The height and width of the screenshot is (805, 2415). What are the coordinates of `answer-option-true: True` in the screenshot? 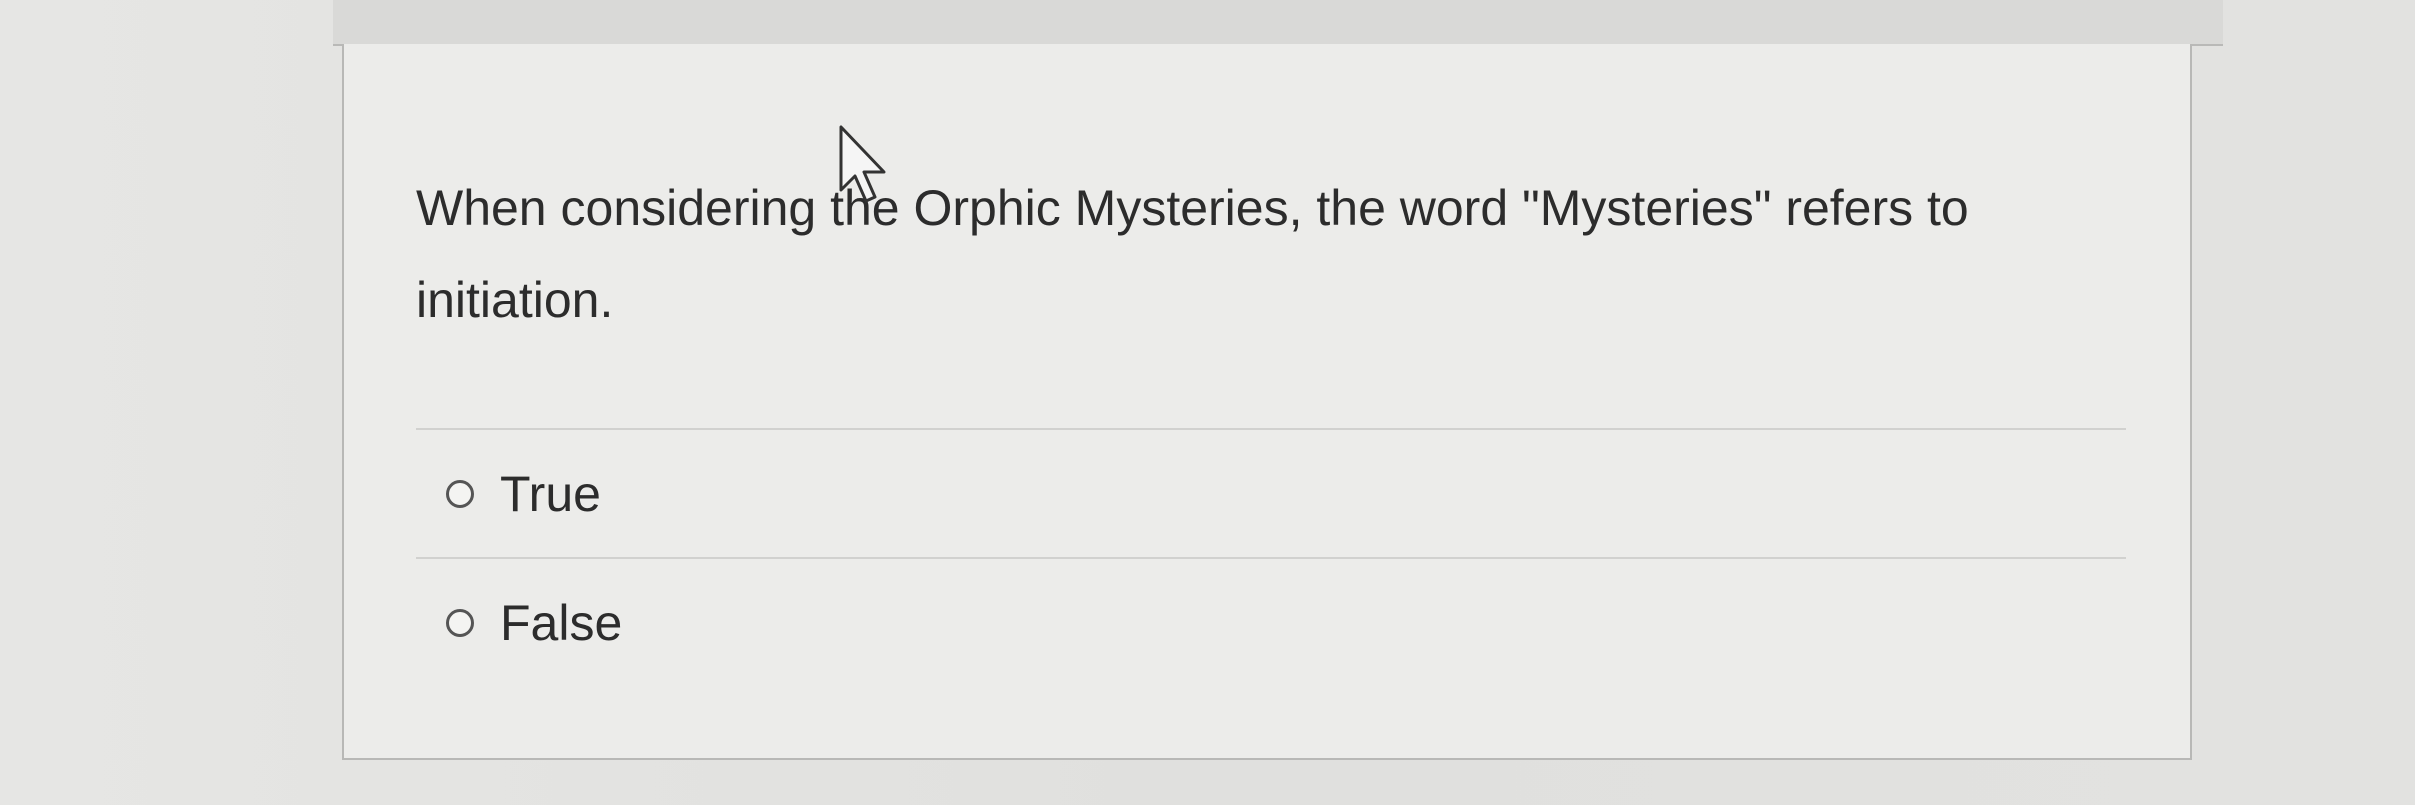 It's located at (1271, 493).